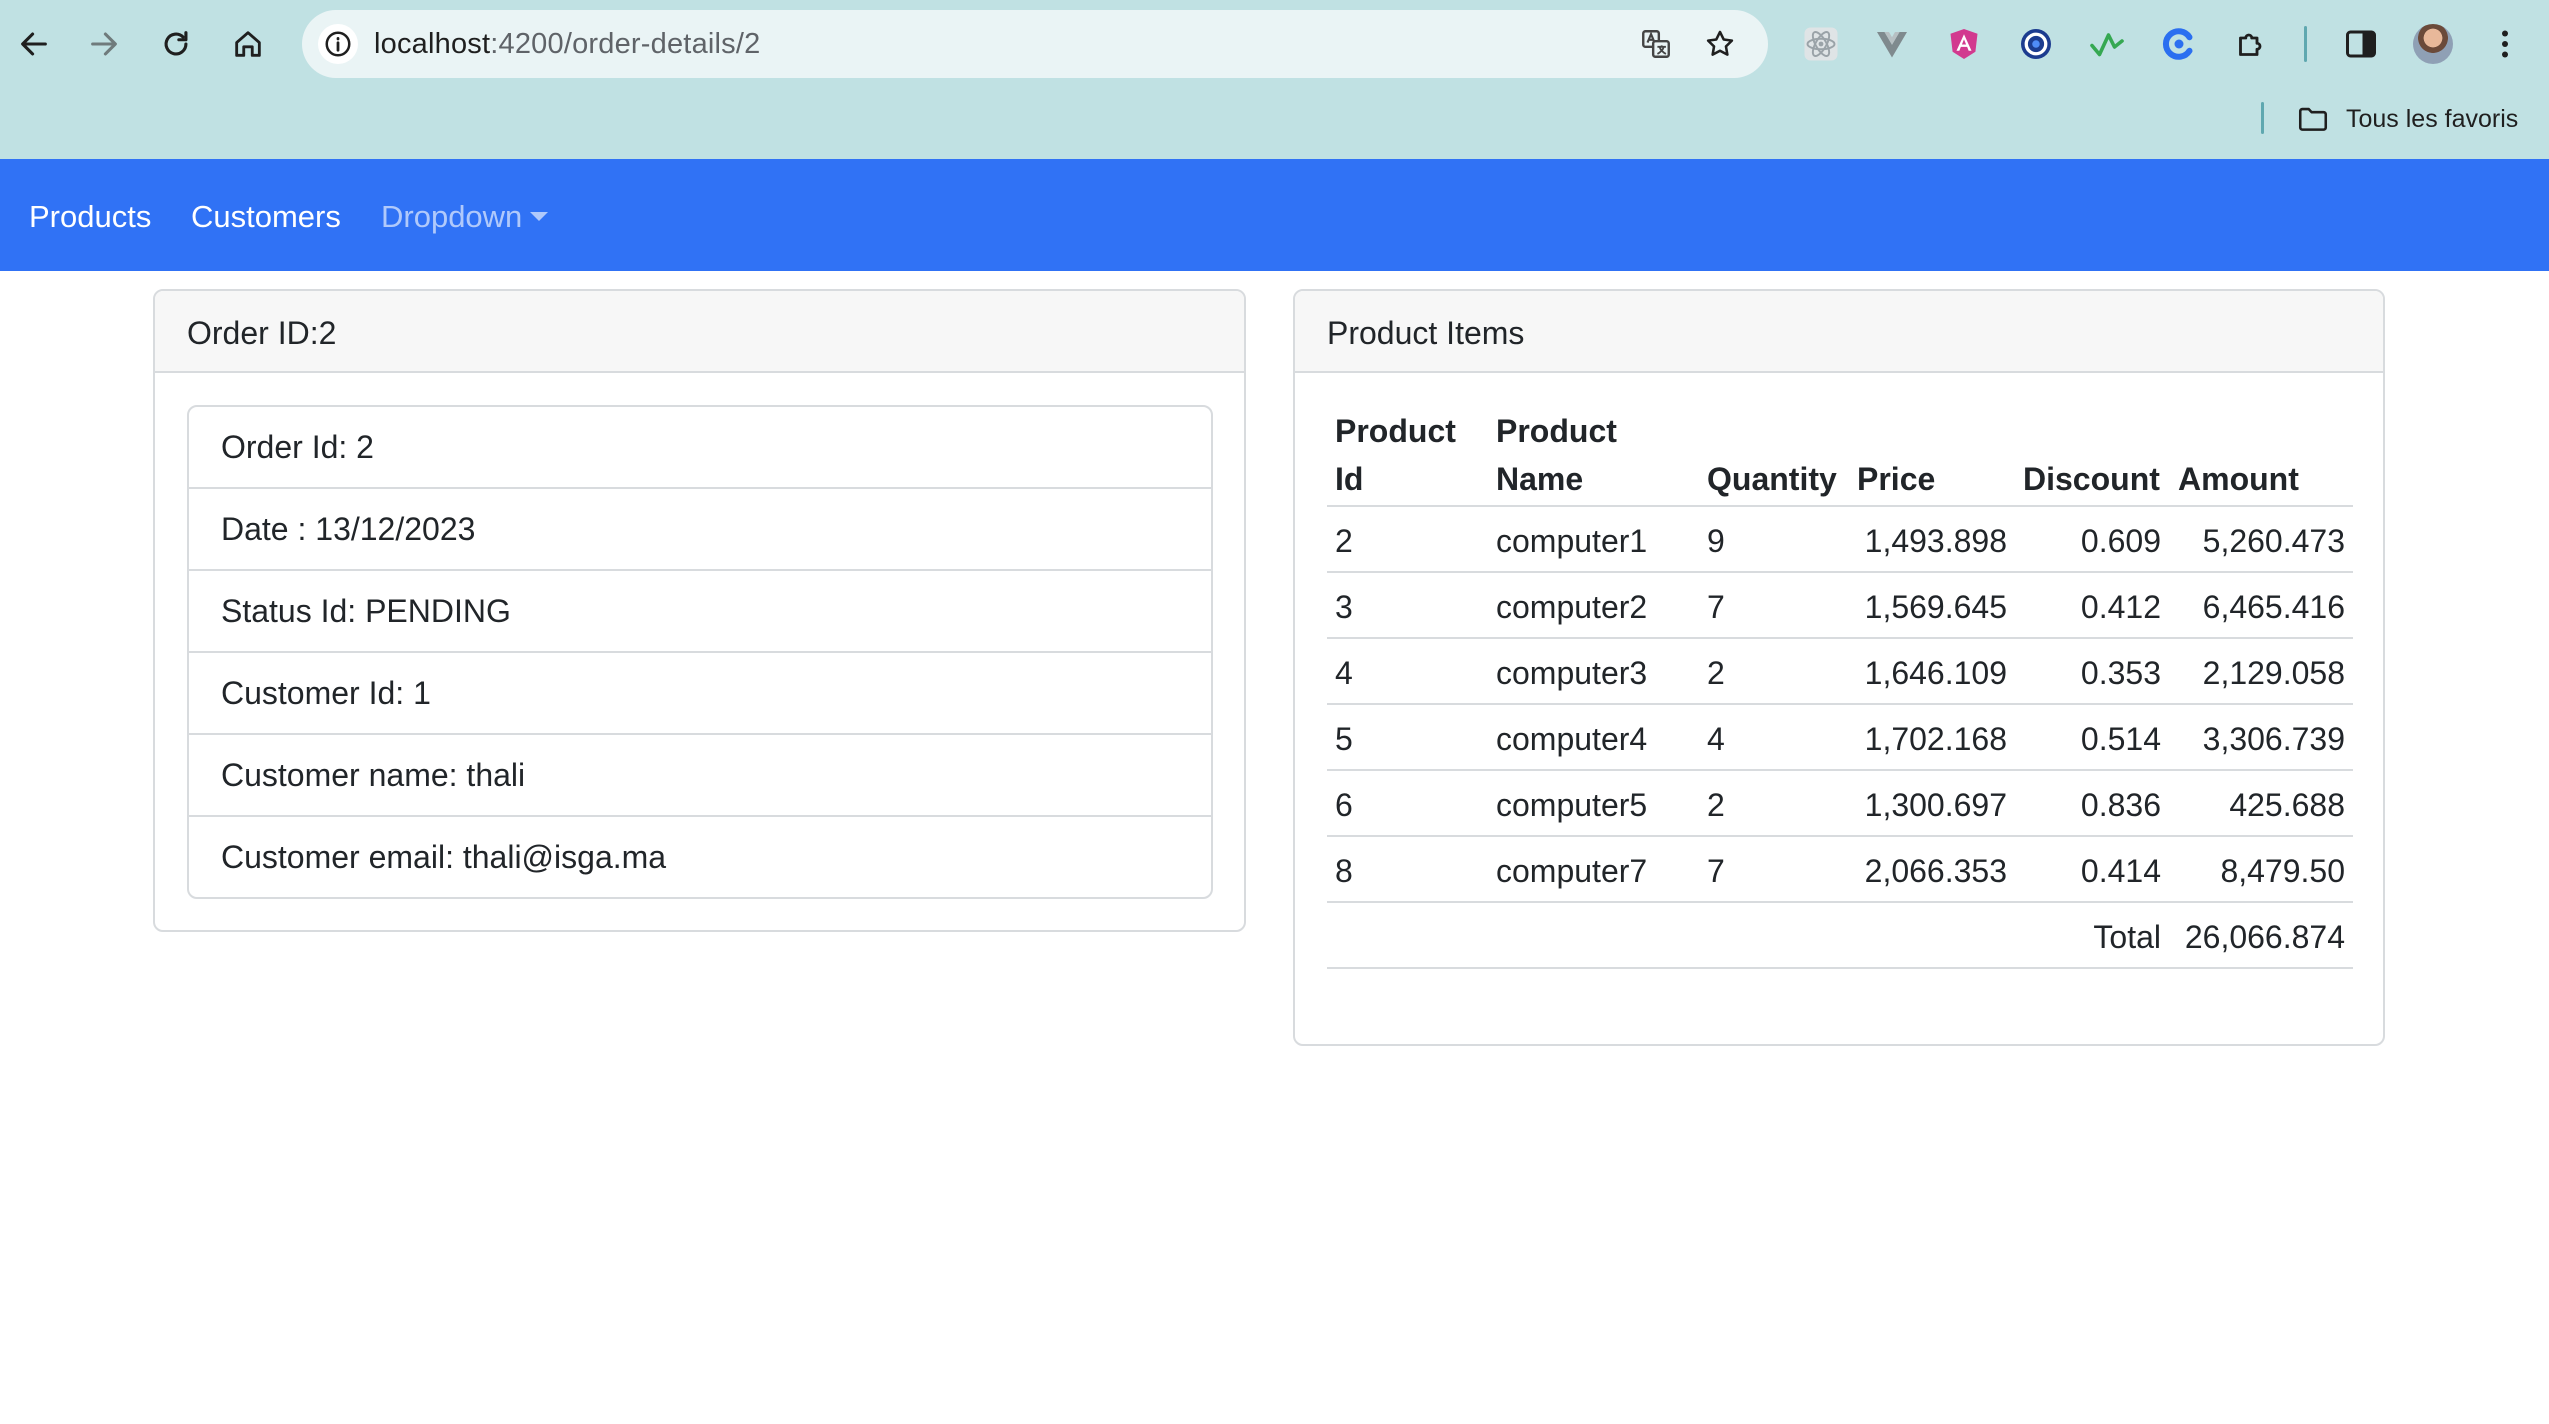  What do you see at coordinates (1935, 607) in the screenshot?
I see `cell-price: 1,569.645` at bounding box center [1935, 607].